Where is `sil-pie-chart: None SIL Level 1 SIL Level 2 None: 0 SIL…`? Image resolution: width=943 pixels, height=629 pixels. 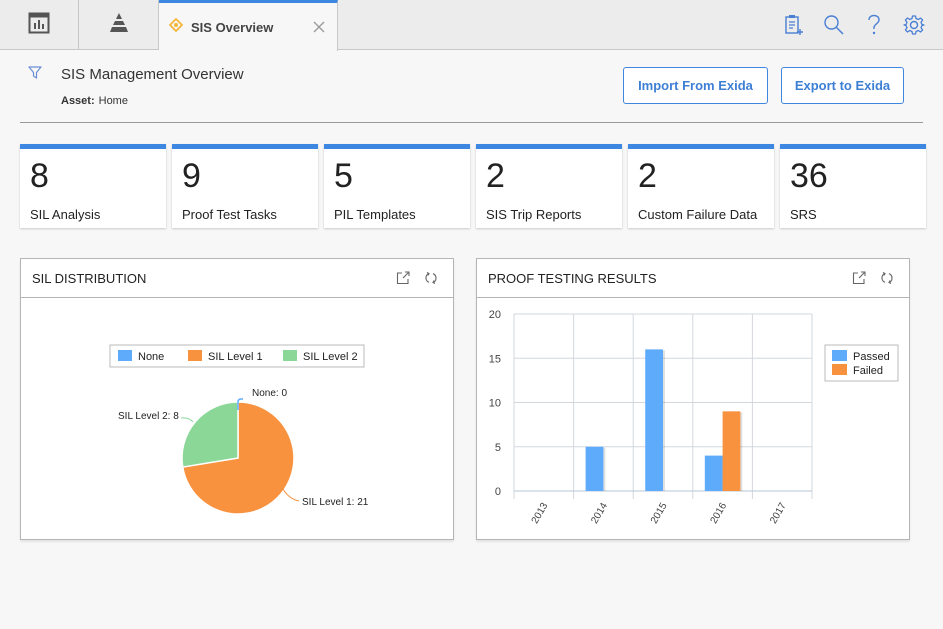 sil-pie-chart: None SIL Level 1 SIL Level 2 None: 0 SIL… is located at coordinates (239, 429).